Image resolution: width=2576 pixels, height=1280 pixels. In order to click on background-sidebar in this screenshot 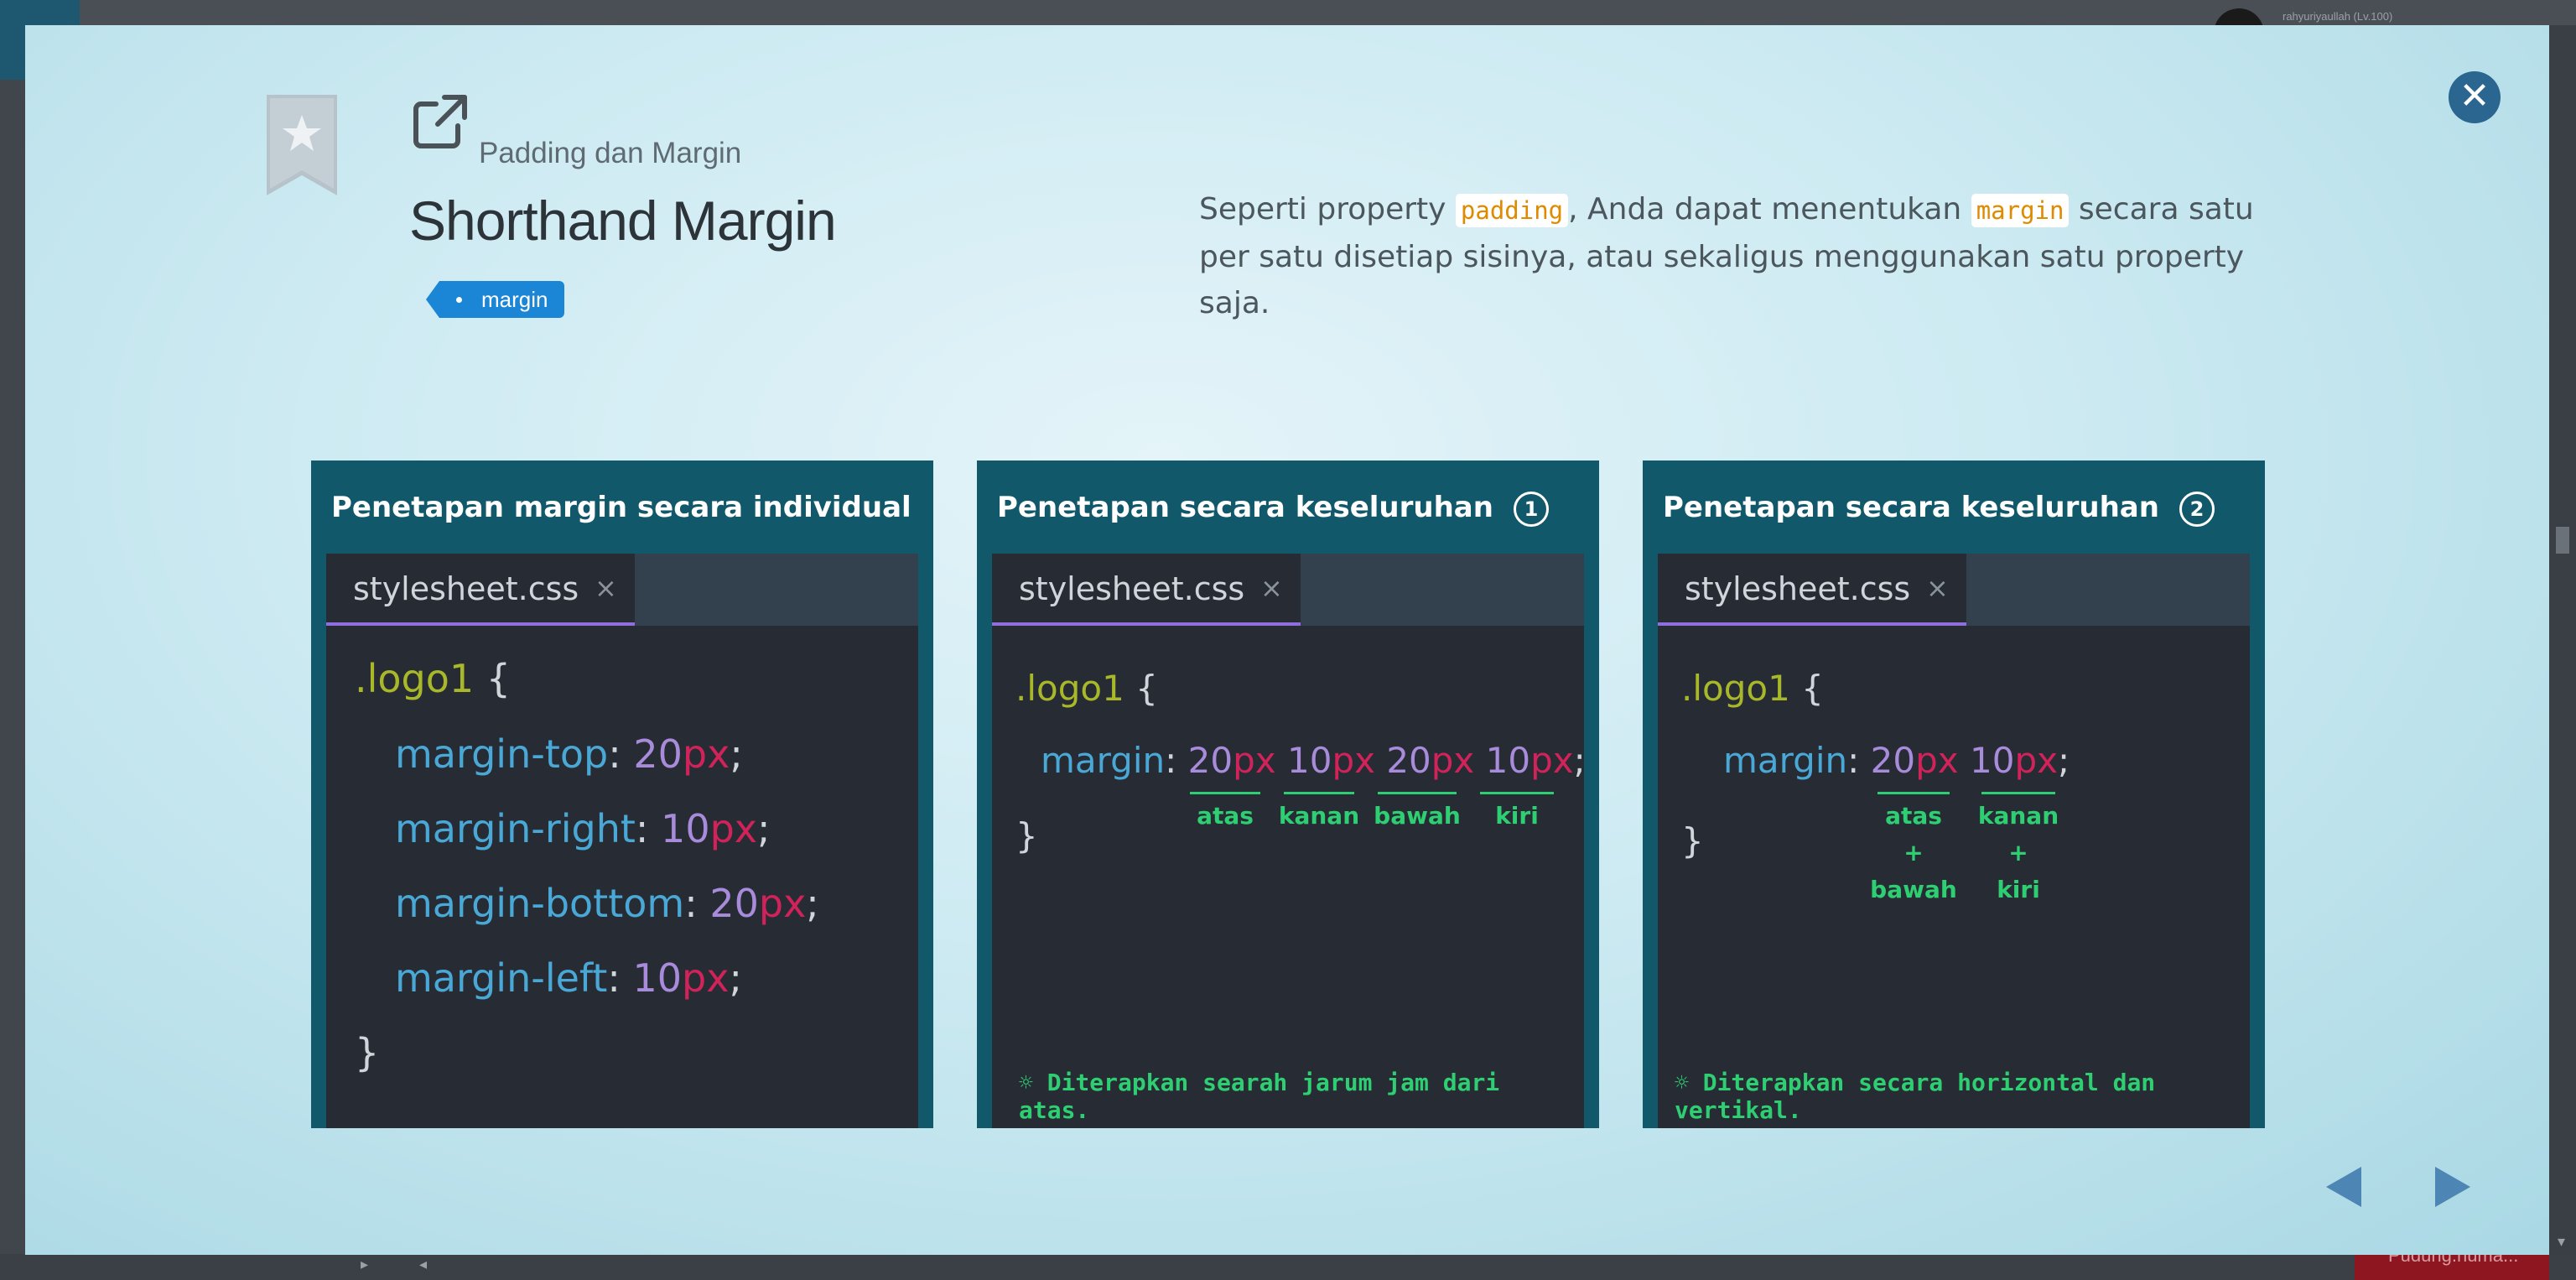, I will do `click(12, 680)`.